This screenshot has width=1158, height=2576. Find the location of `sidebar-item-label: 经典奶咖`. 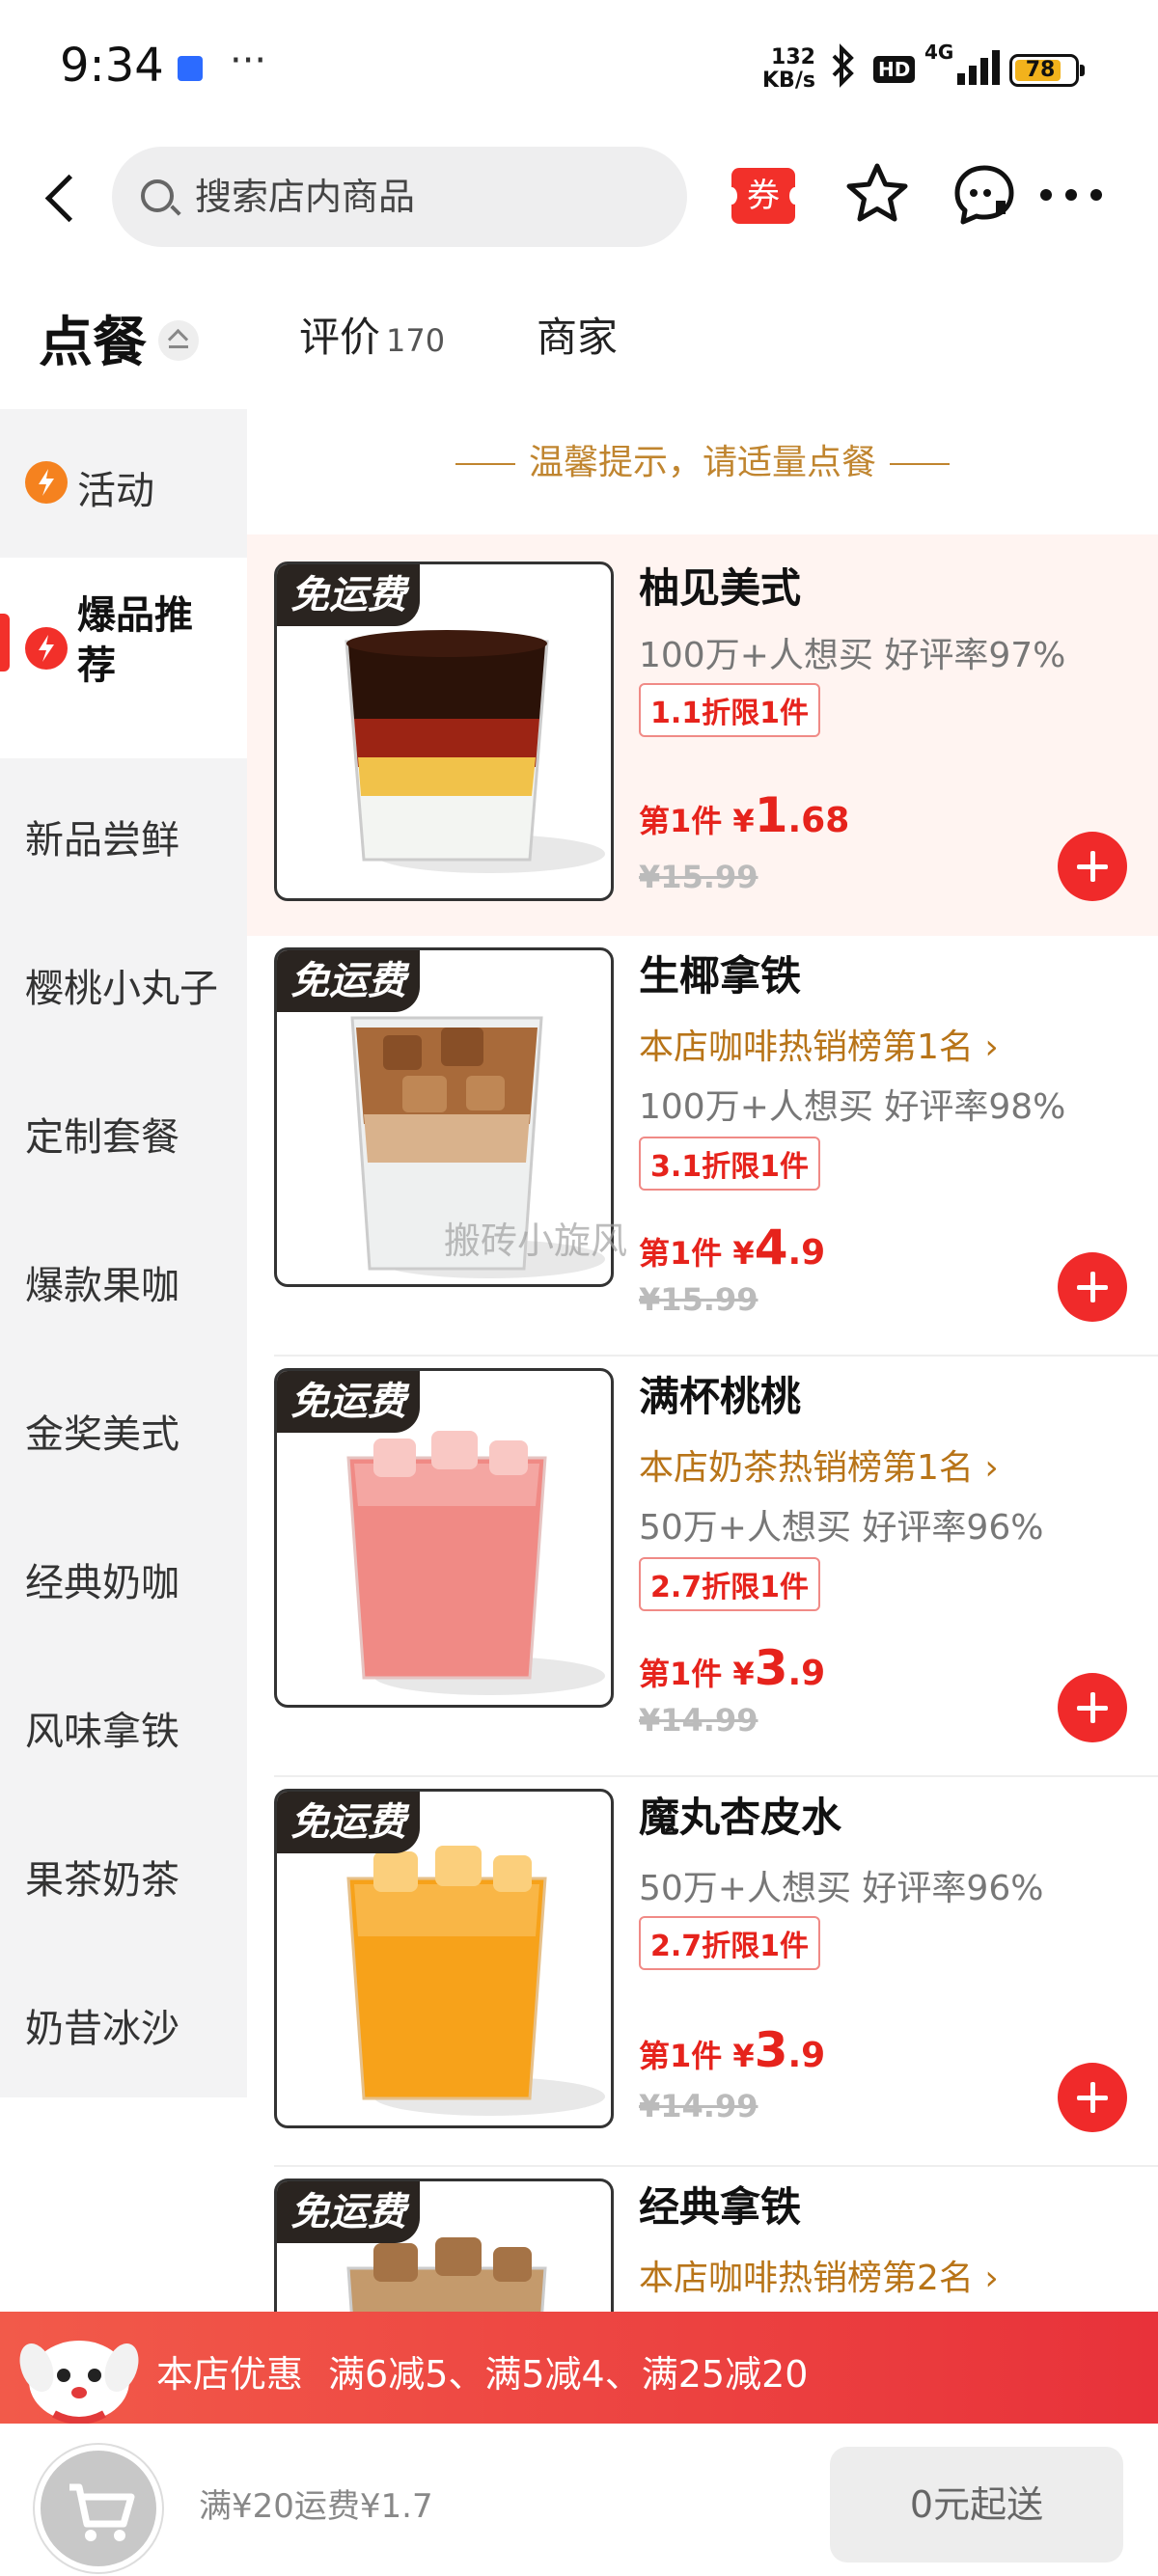

sidebar-item-label: 经典奶咖 is located at coordinates (102, 1583).